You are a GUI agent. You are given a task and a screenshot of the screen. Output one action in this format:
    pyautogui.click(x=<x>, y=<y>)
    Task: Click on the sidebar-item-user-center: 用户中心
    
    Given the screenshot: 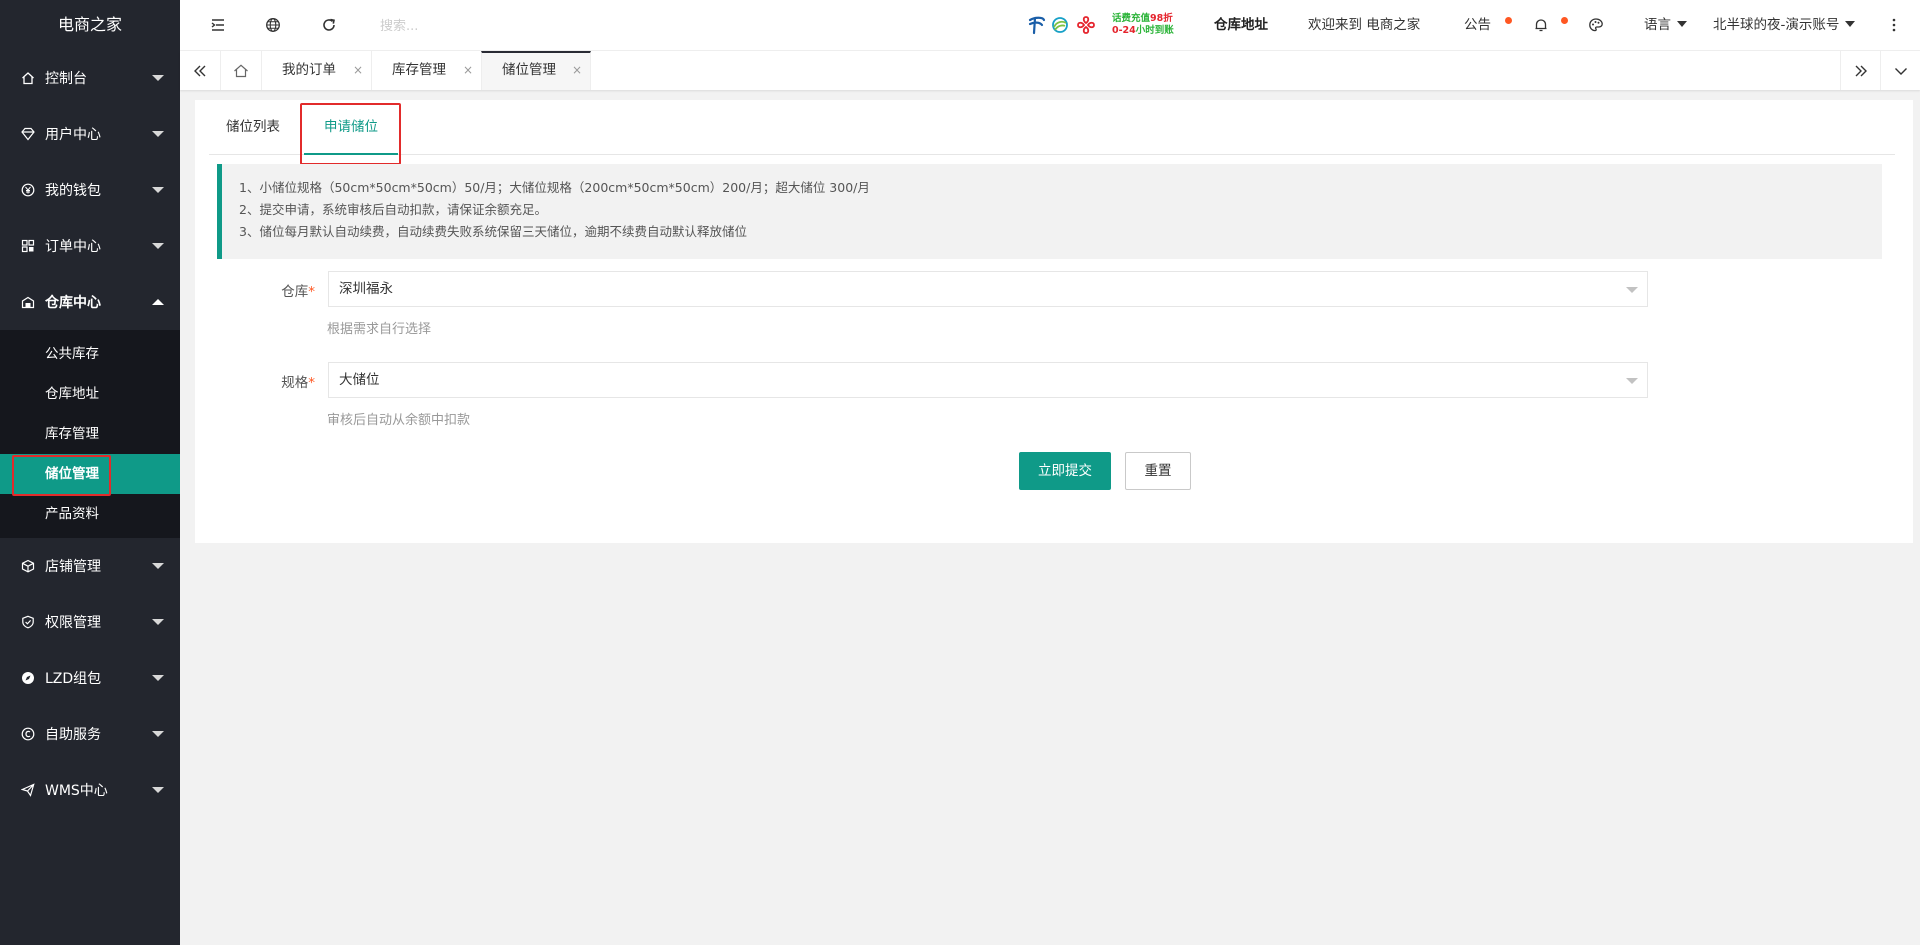 What is the action you would take?
    pyautogui.click(x=90, y=134)
    